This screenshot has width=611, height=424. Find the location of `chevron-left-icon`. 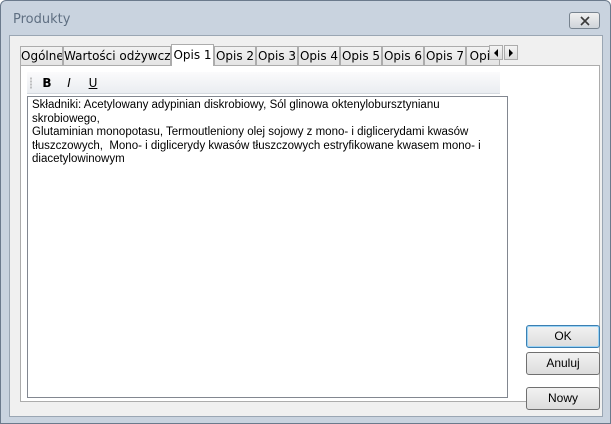

chevron-left-icon is located at coordinates (496, 52).